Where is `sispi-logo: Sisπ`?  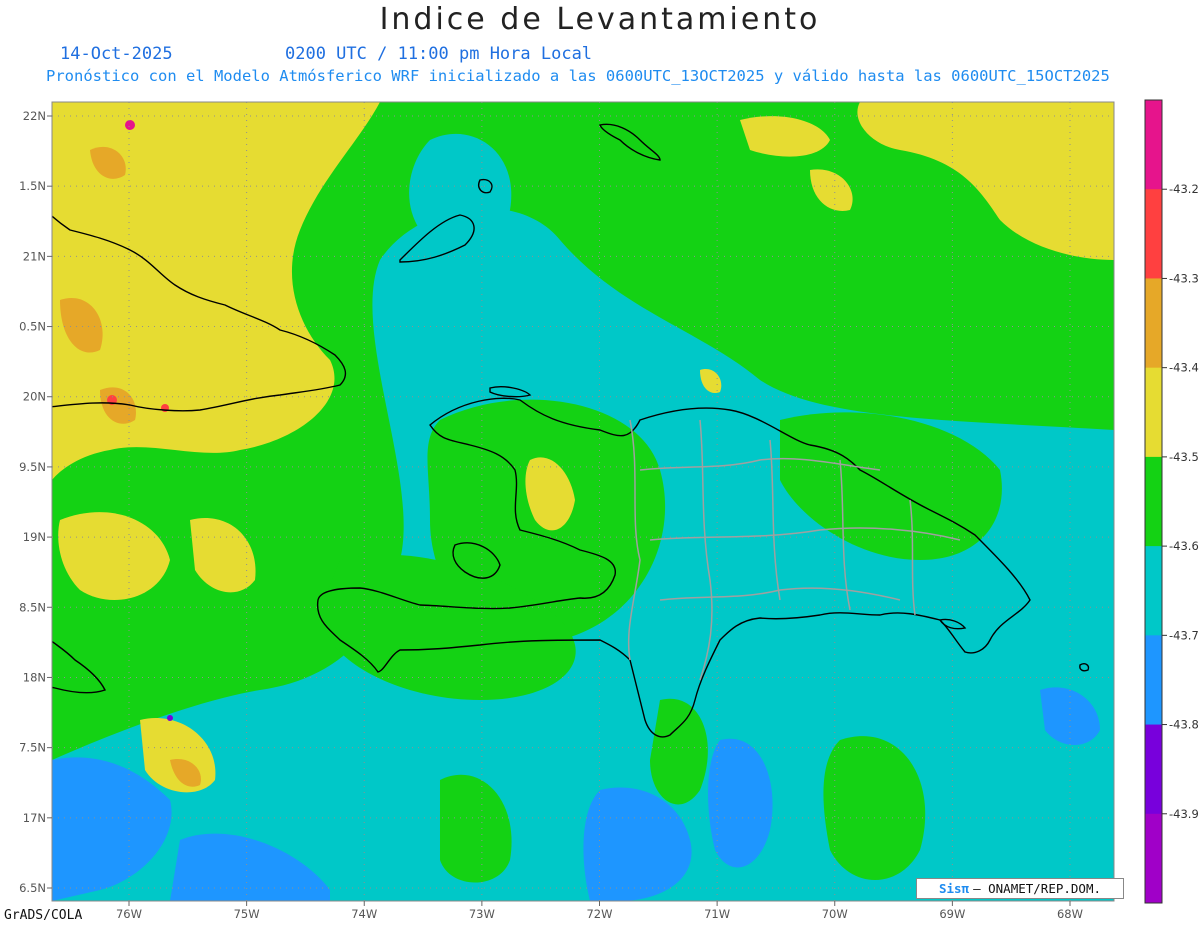
sispi-logo: Sisπ is located at coordinates (954, 888).